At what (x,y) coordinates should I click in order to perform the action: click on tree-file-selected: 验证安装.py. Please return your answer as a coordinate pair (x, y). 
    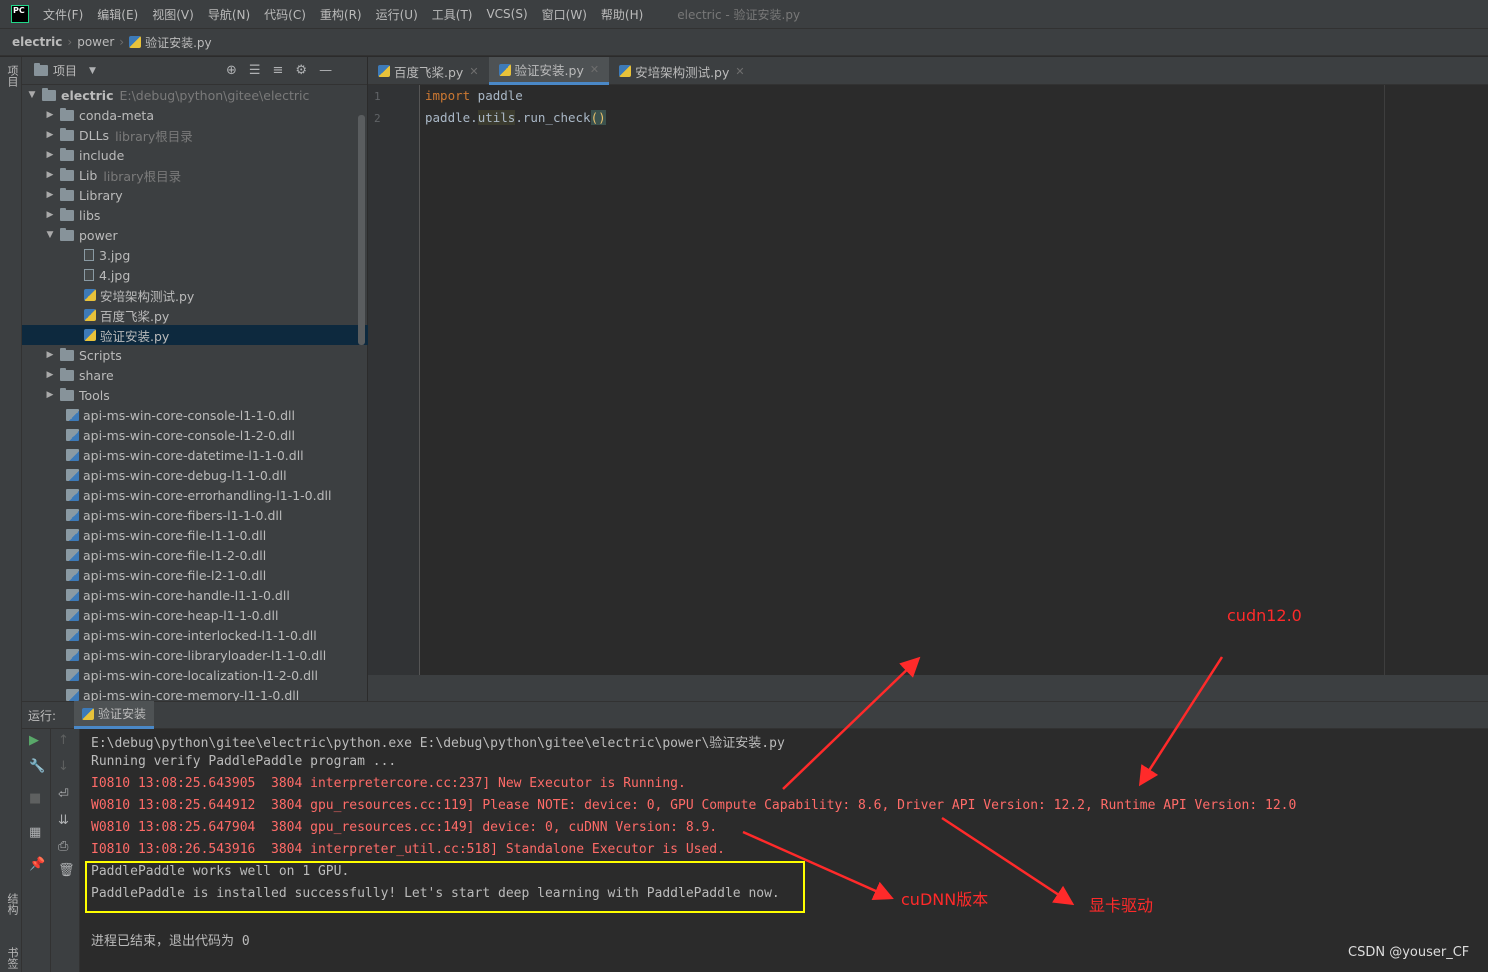
    Looking at the image, I should click on (195, 335).